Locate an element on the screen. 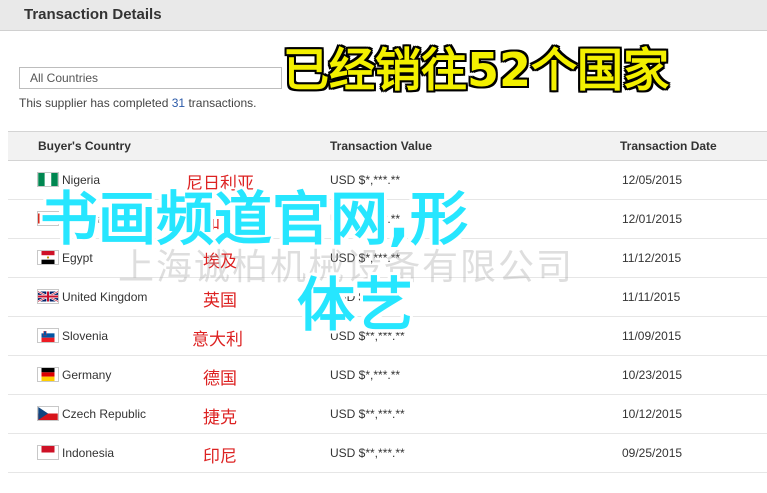  indonesia-flag-icon is located at coordinates (48, 452).